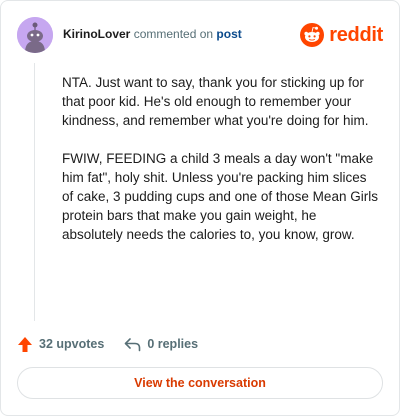 This screenshot has height=416, width=400. What do you see at coordinates (107, 344) in the screenshot?
I see `comment-actions: 32 upvotes 0 replies` at bounding box center [107, 344].